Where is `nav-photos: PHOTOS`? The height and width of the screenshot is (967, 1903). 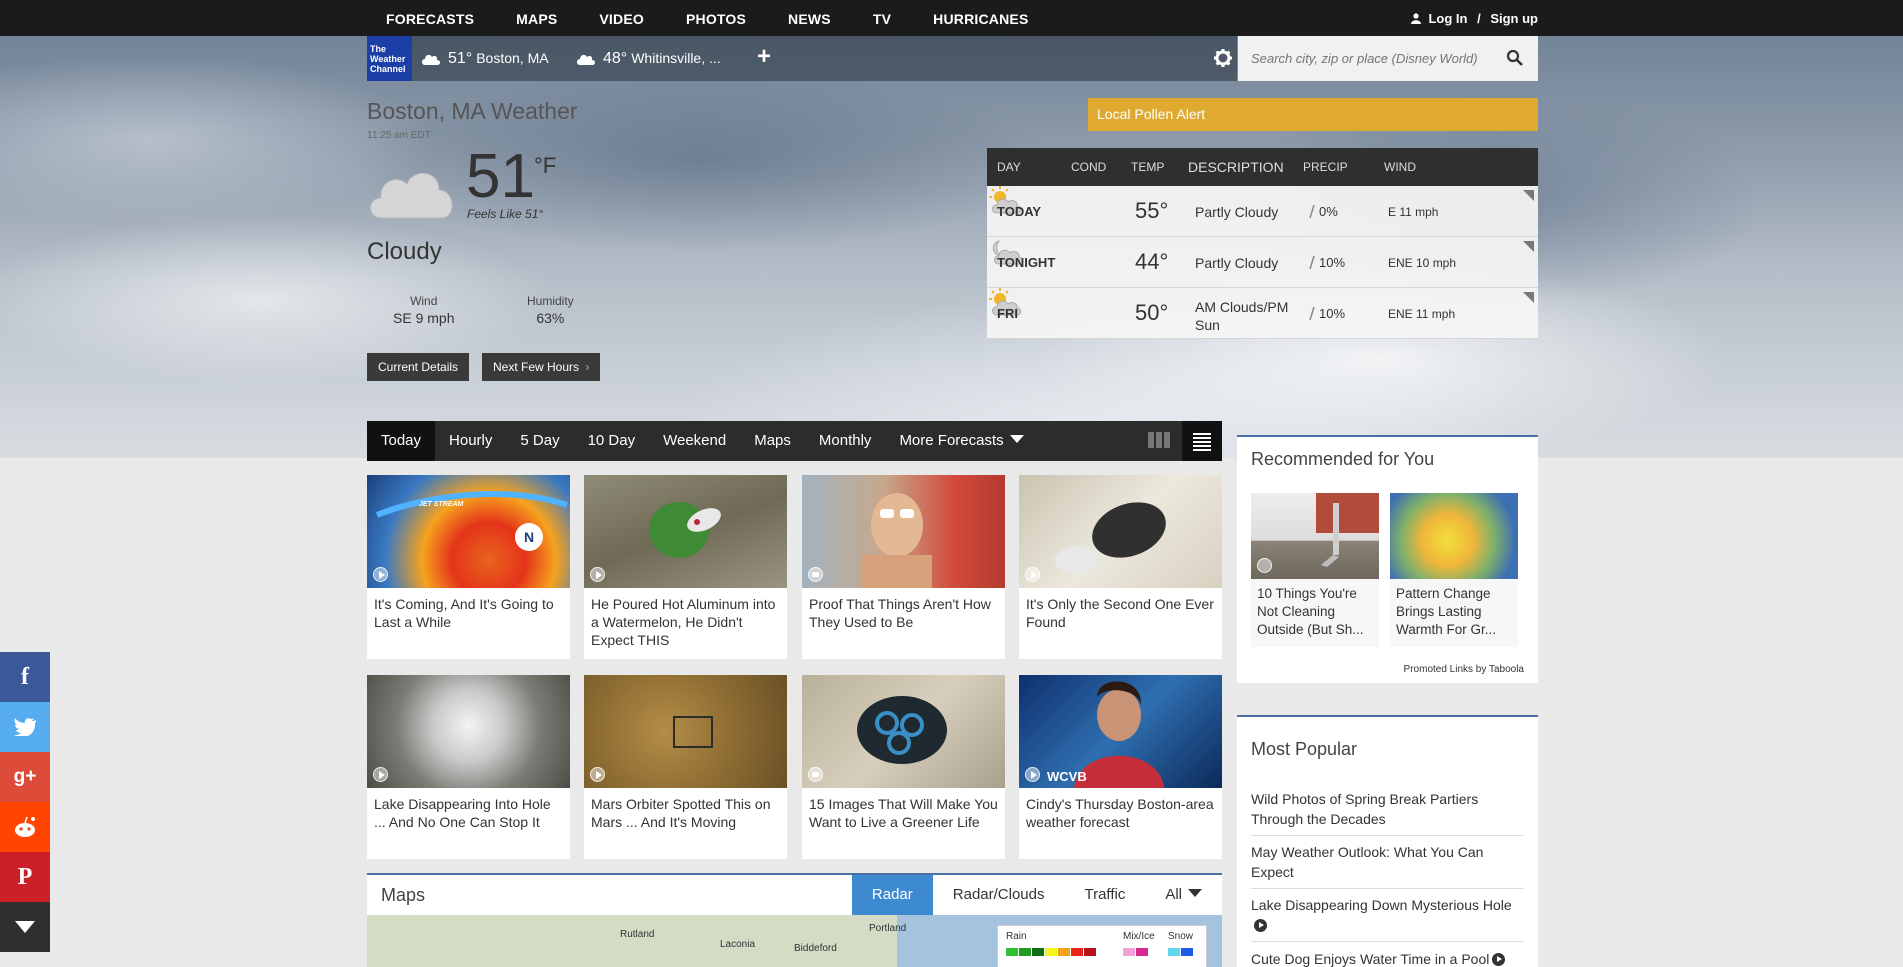 nav-photos: PHOTOS is located at coordinates (716, 18).